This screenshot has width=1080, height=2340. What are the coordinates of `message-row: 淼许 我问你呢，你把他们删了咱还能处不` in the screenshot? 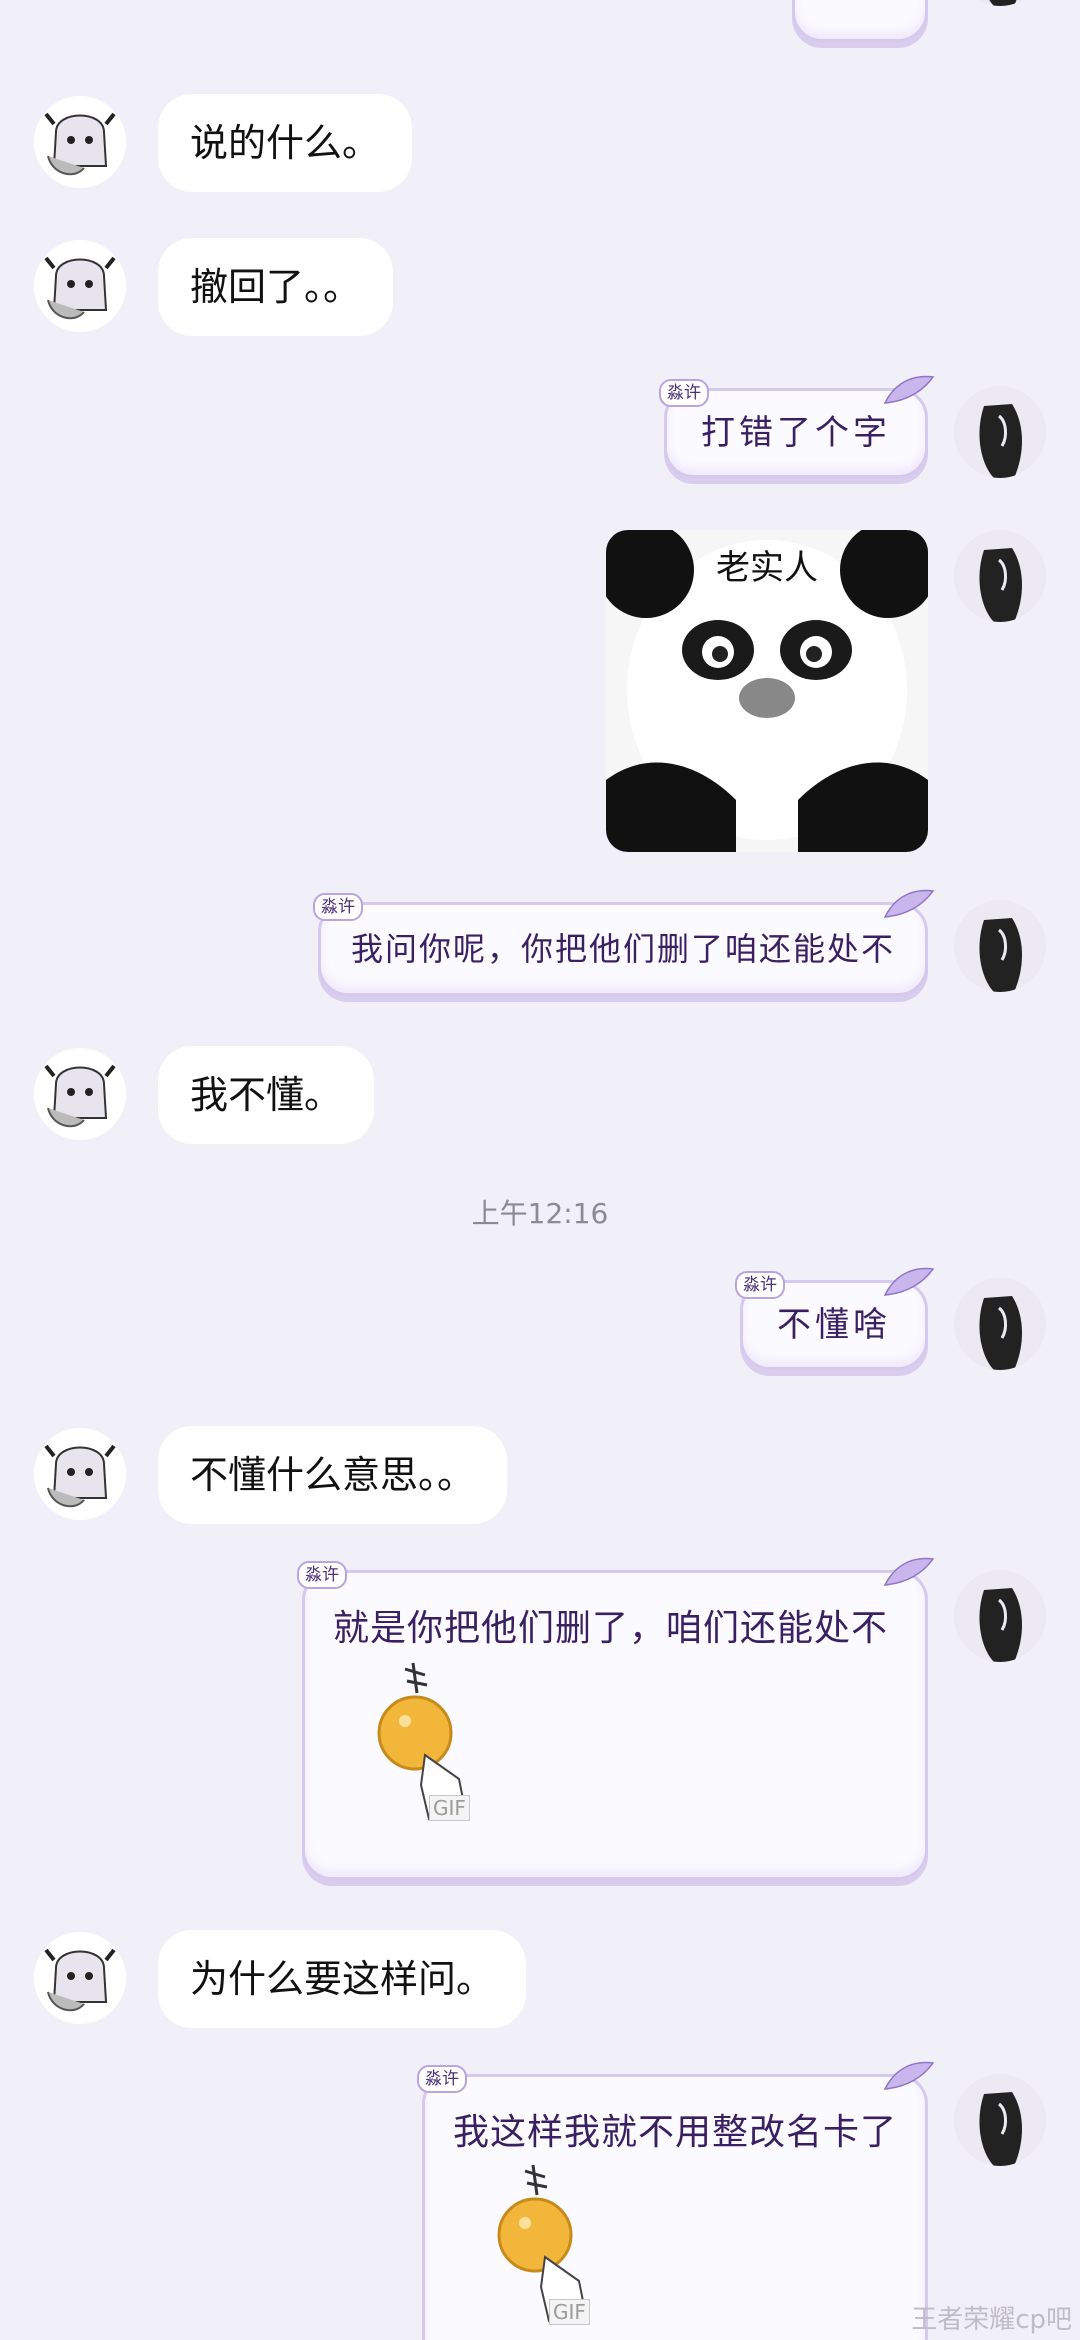 It's located at (540, 944).